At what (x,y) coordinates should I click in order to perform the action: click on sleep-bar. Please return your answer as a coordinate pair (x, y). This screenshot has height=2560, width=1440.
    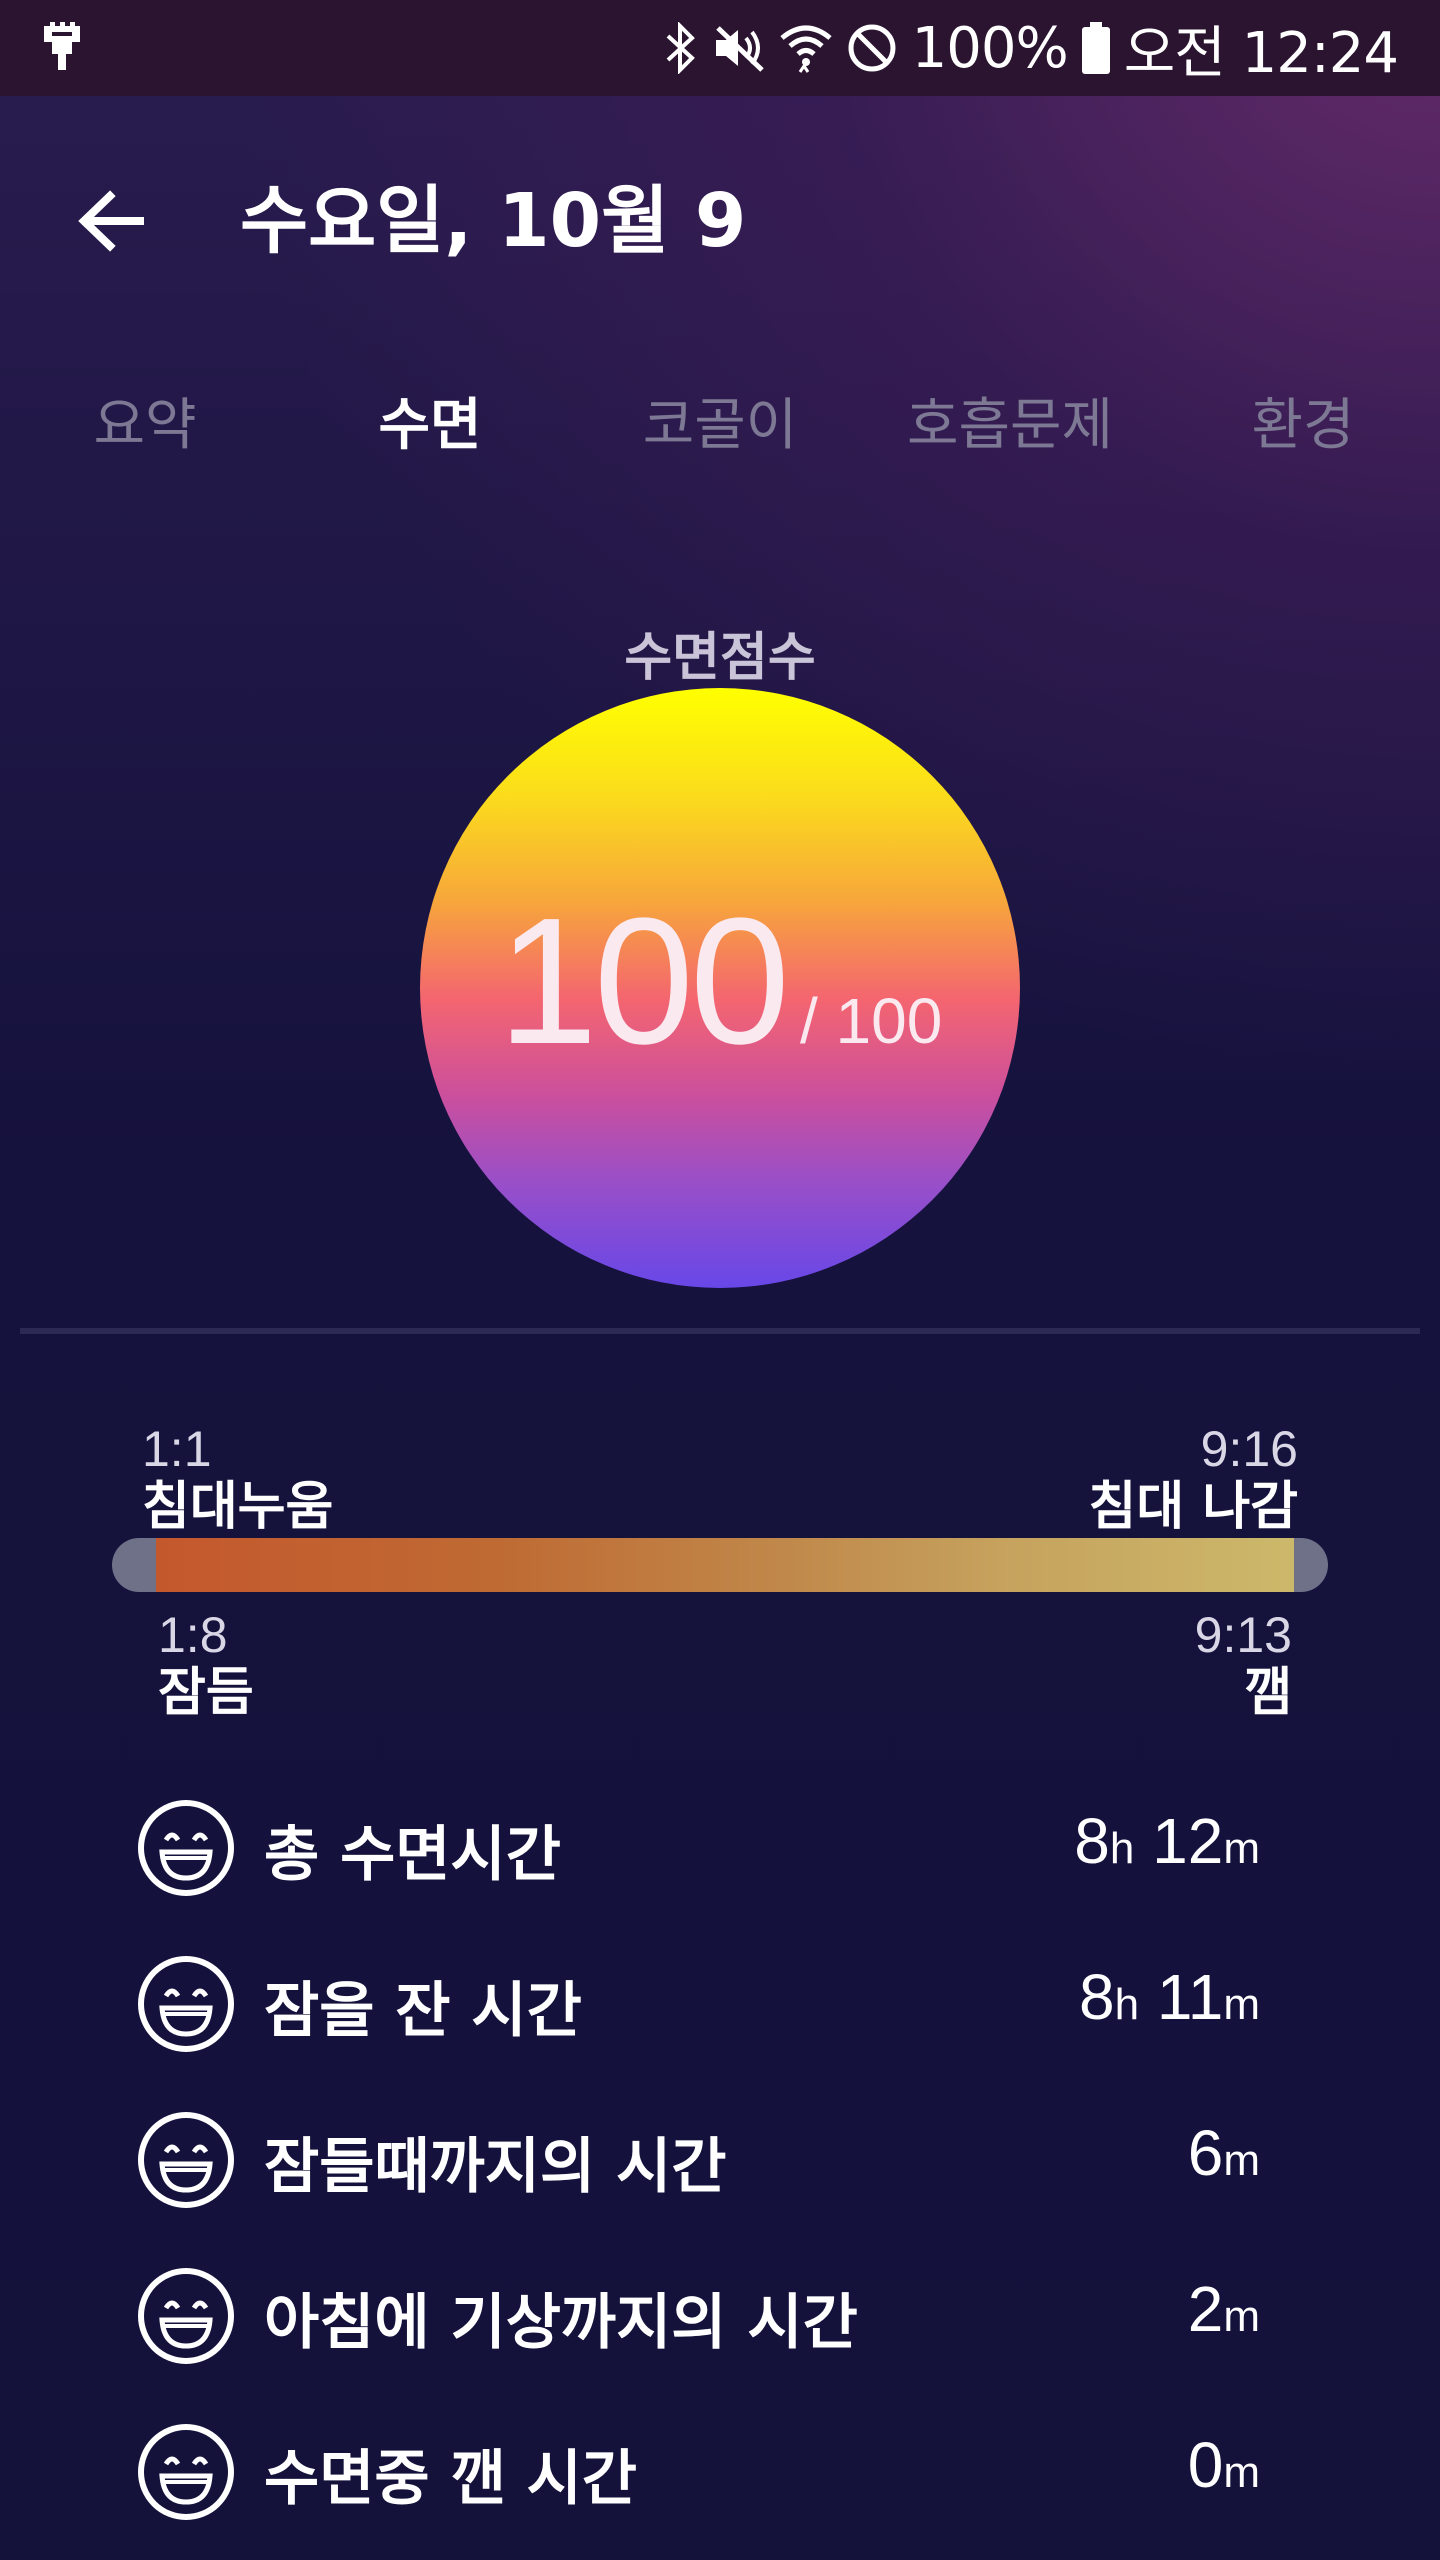
    Looking at the image, I should click on (720, 1565).